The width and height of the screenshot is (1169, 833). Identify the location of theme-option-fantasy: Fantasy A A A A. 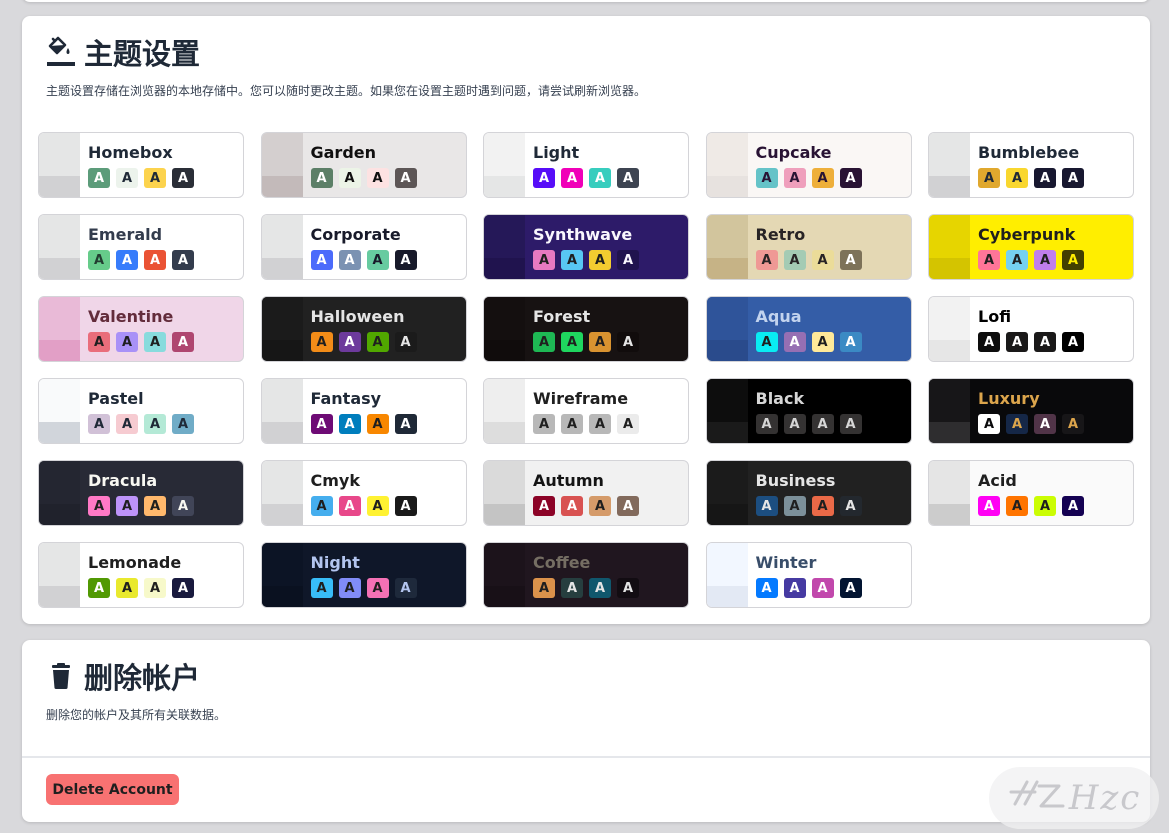
(363, 411).